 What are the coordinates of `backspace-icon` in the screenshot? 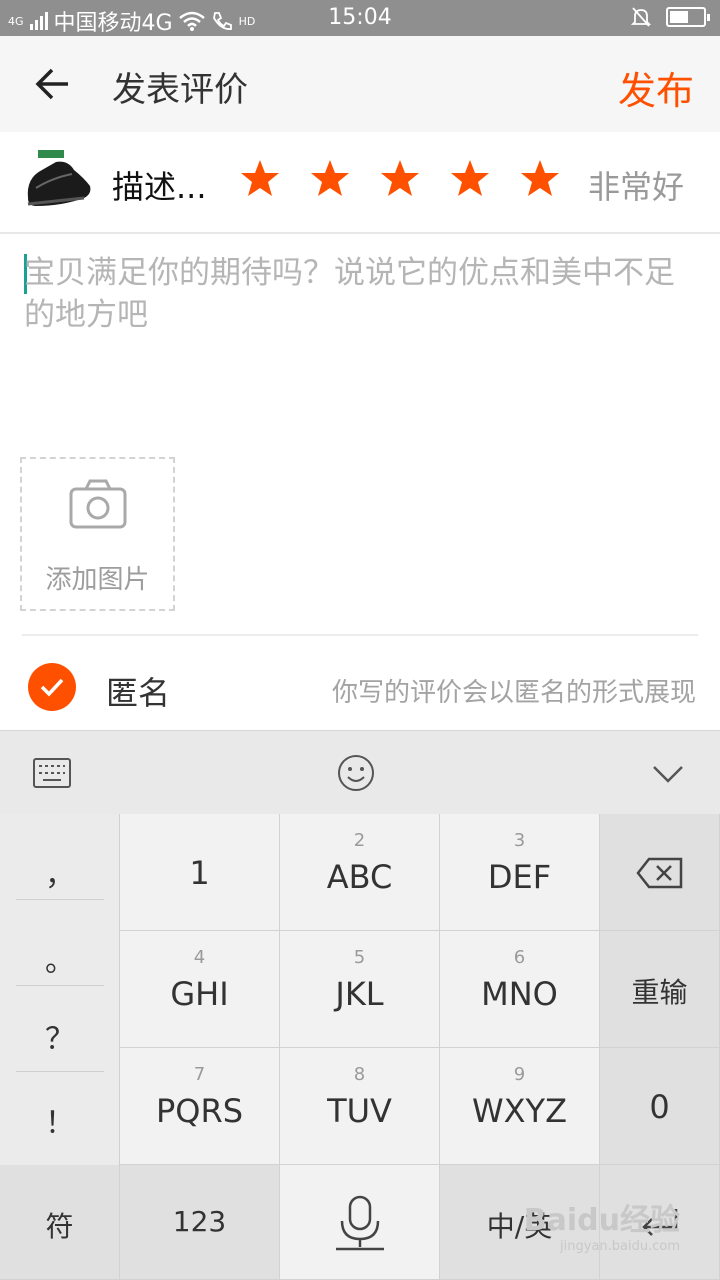 It's located at (658, 873).